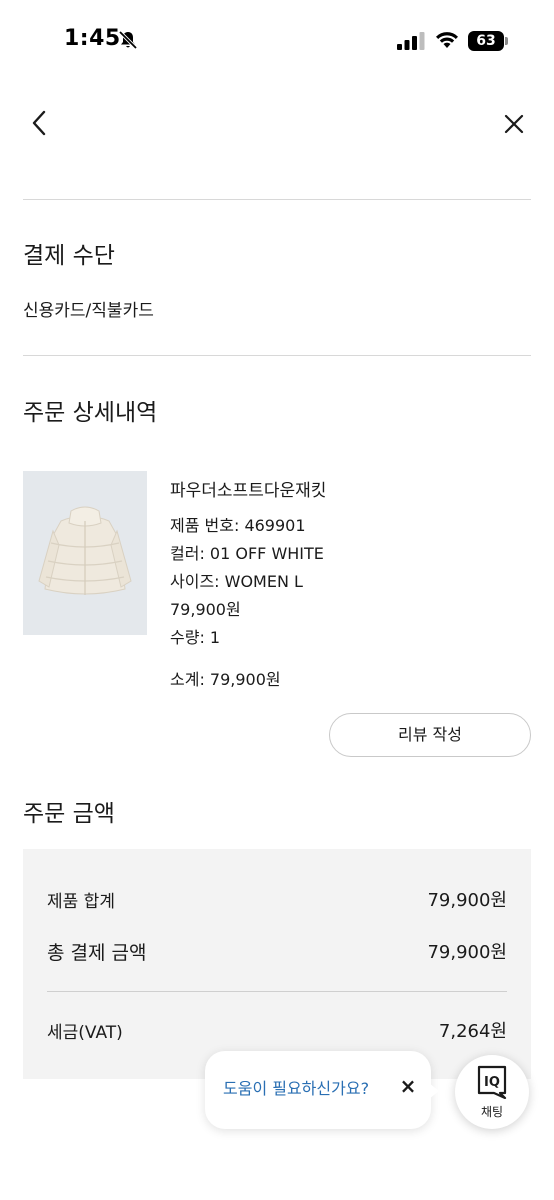  What do you see at coordinates (277, 991) in the screenshot?
I see `summary-divider` at bounding box center [277, 991].